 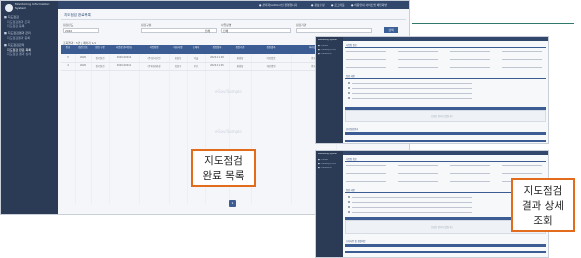 I want to click on filter-company-input: 전체, so click(x=256, y=30).